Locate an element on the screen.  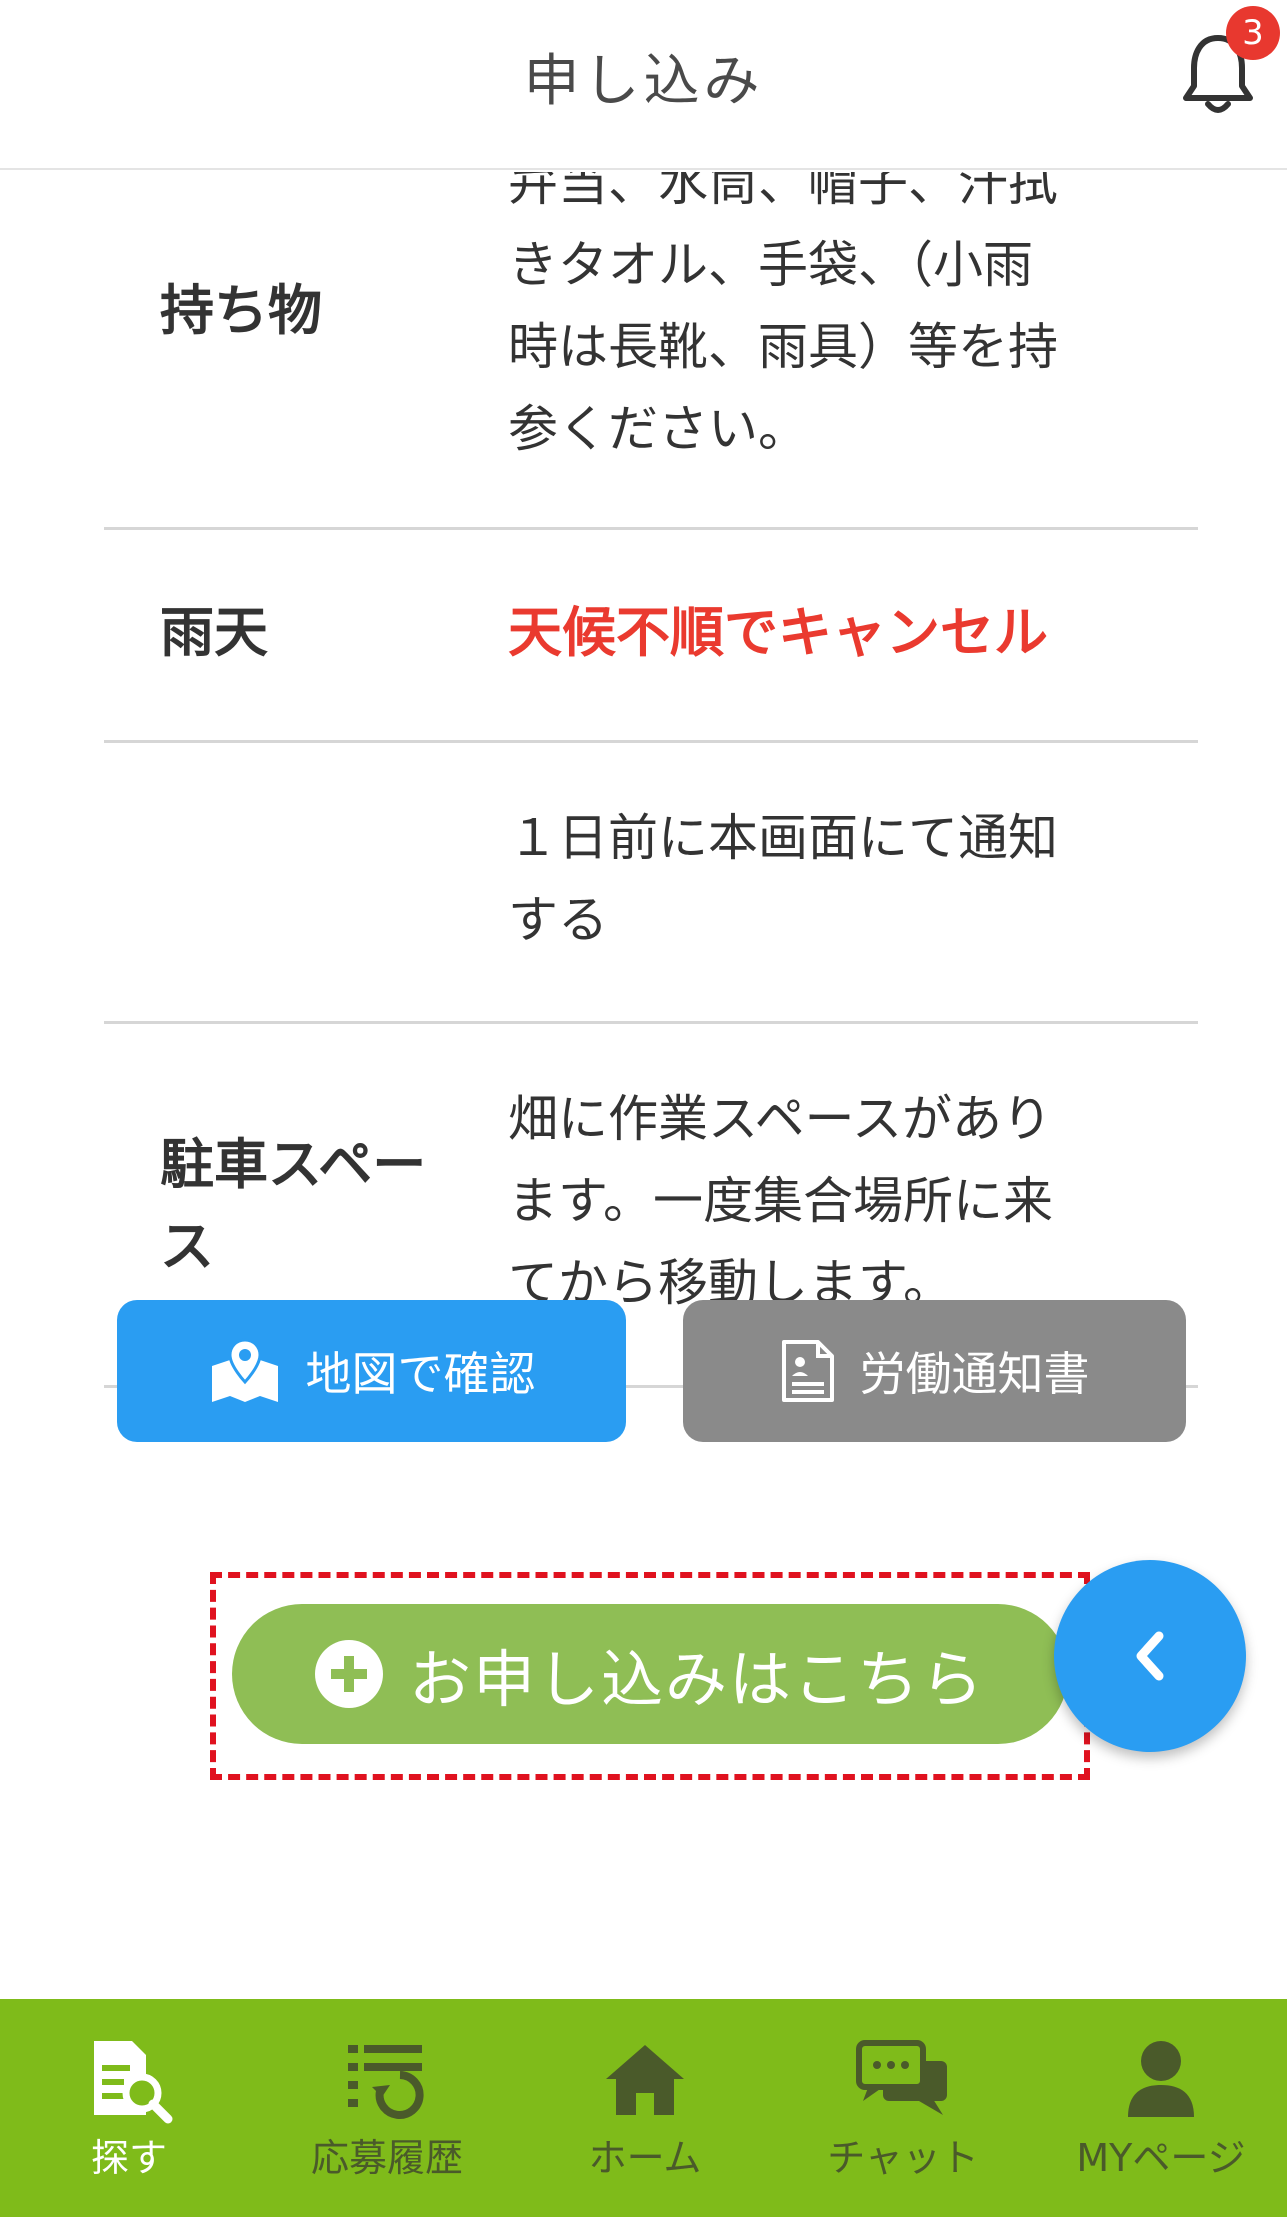
value-line: 時は長靴、雨具）等を持 is located at coordinates (783, 347).